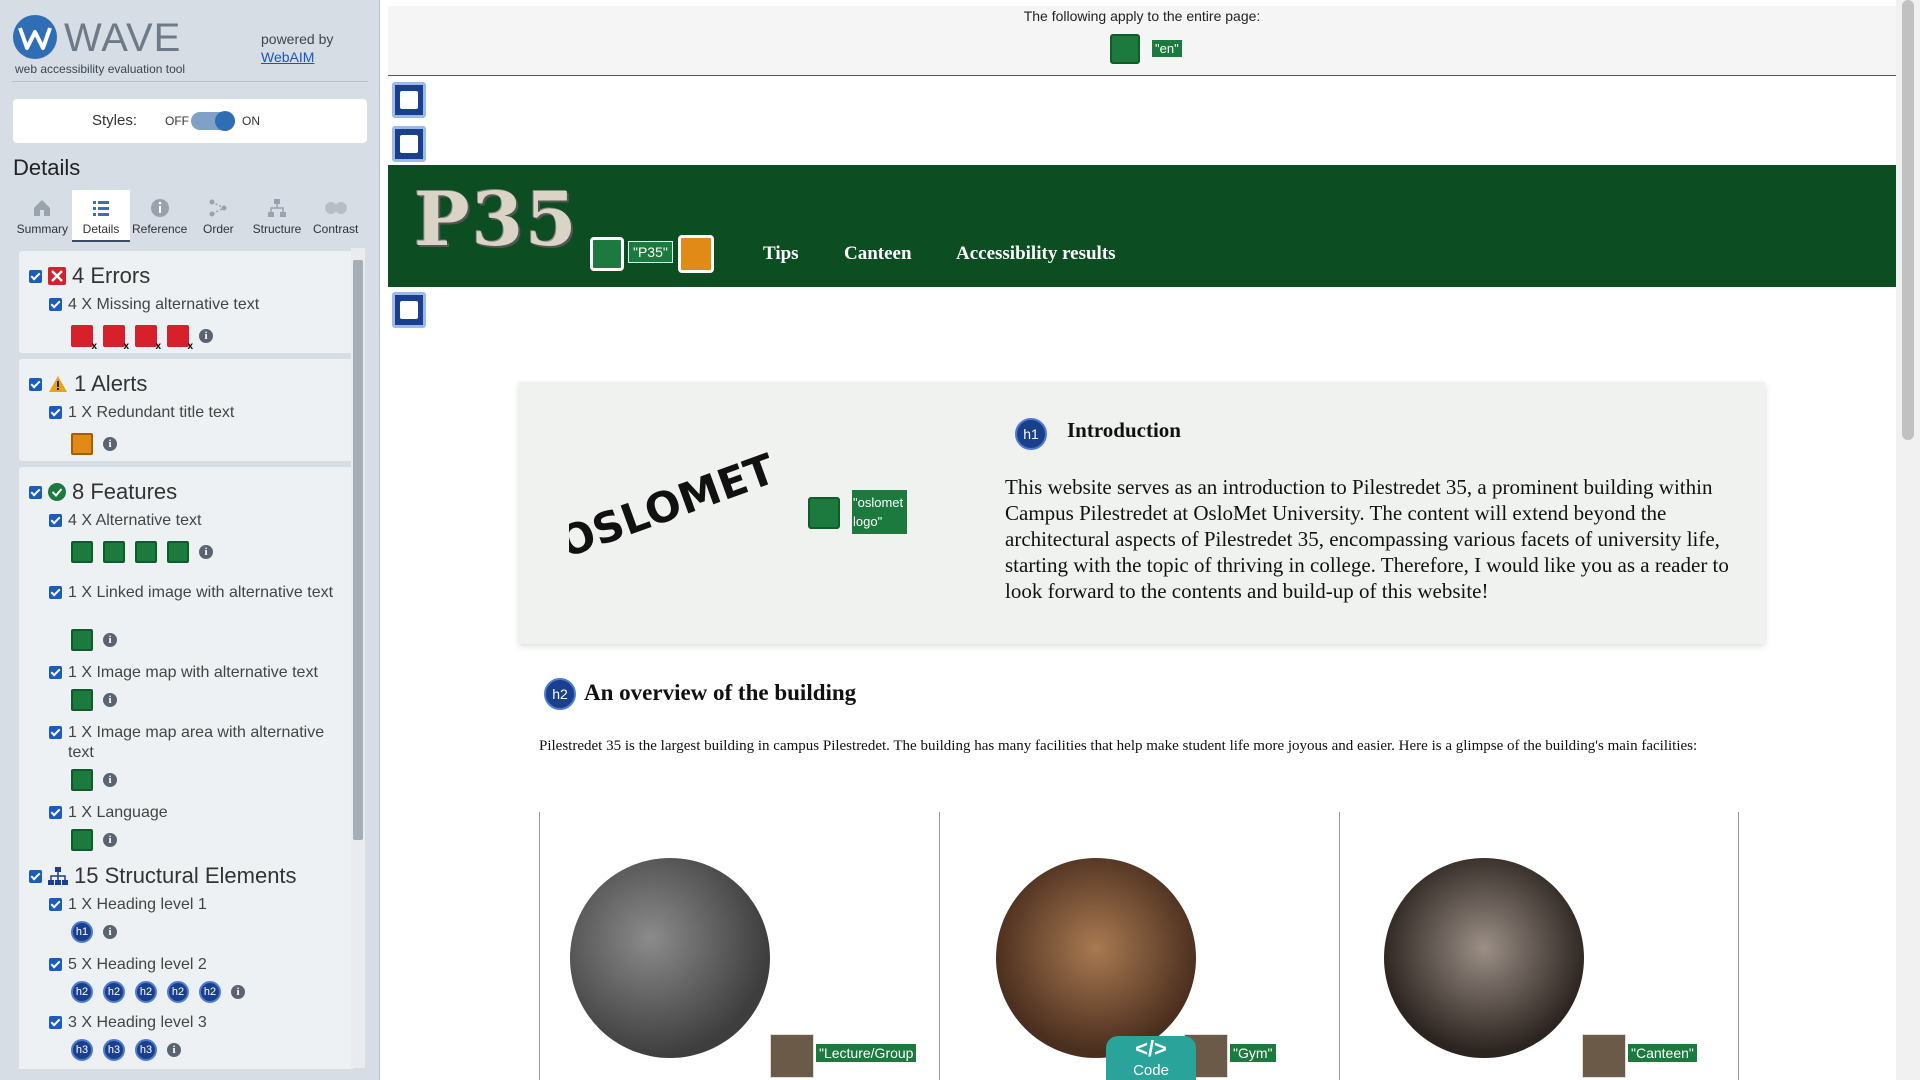  Describe the element at coordinates (101, 216) in the screenshot. I see `tab-details: Details` at that location.